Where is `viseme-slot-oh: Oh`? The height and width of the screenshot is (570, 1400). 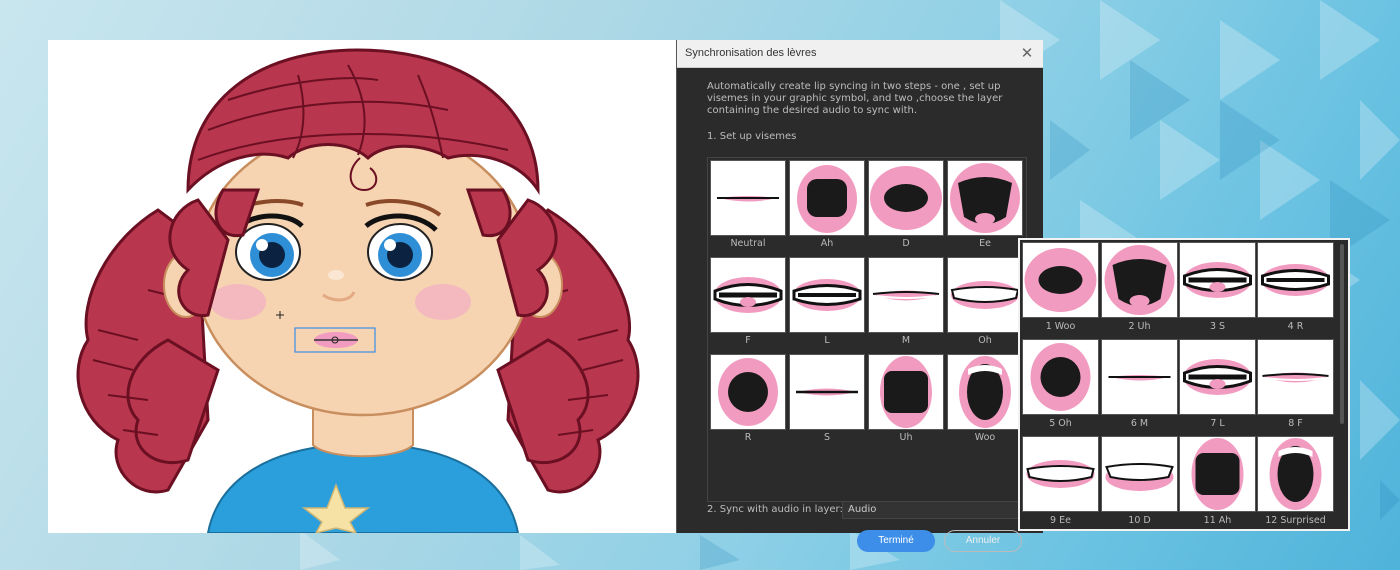 viseme-slot-oh: Oh is located at coordinates (985, 305).